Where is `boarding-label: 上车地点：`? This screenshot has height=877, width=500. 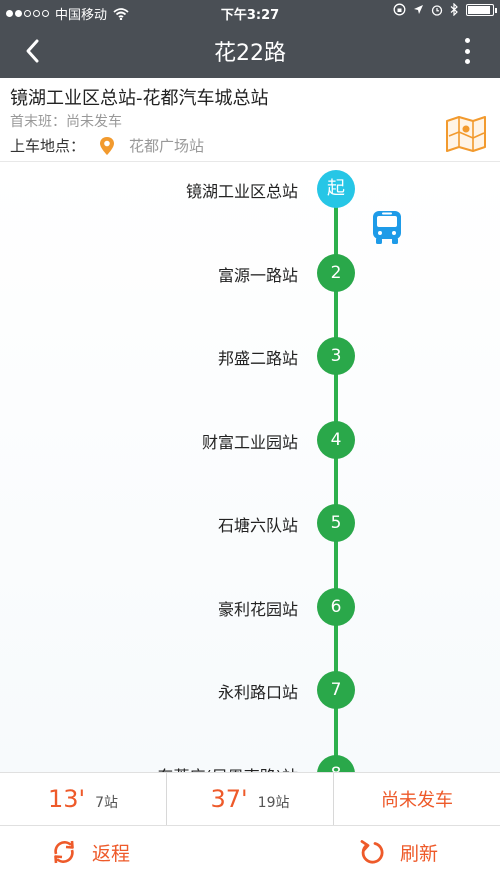 boarding-label: 上车地点： is located at coordinates (48, 146).